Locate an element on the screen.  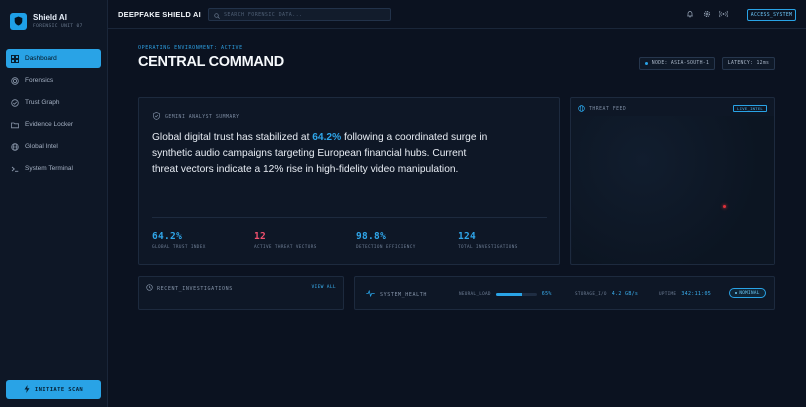
sidebar-item-label: Forensics is located at coordinates (39, 80).